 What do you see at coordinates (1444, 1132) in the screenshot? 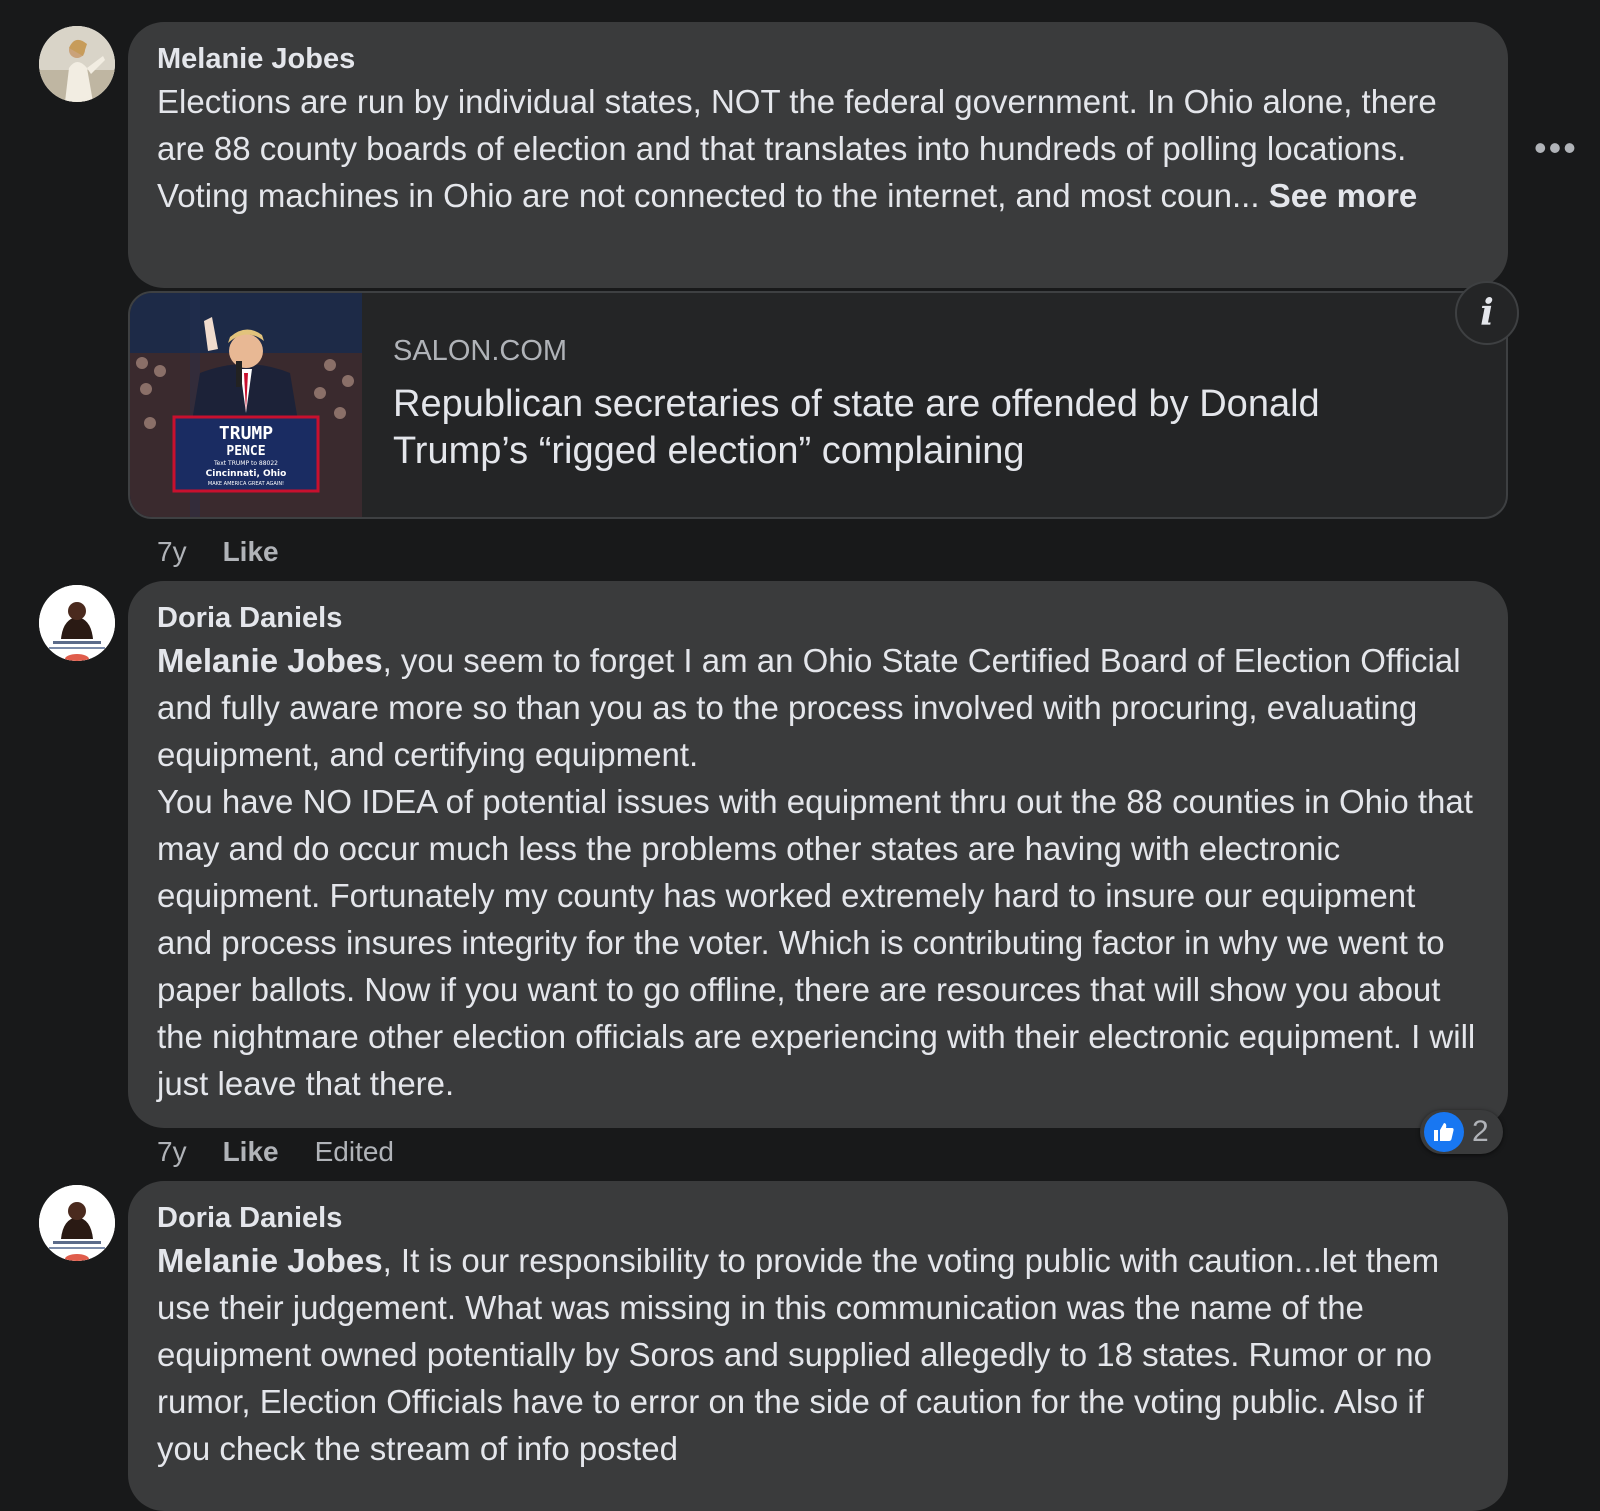
I see `thumbs-up-icon` at bounding box center [1444, 1132].